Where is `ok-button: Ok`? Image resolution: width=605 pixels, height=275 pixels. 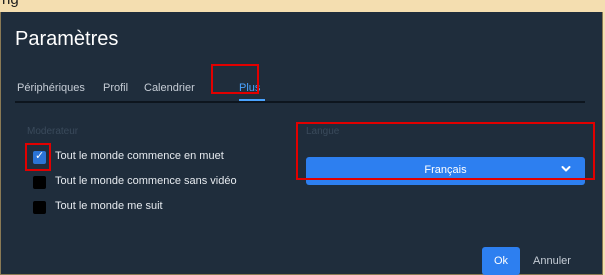 ok-button: Ok is located at coordinates (501, 261).